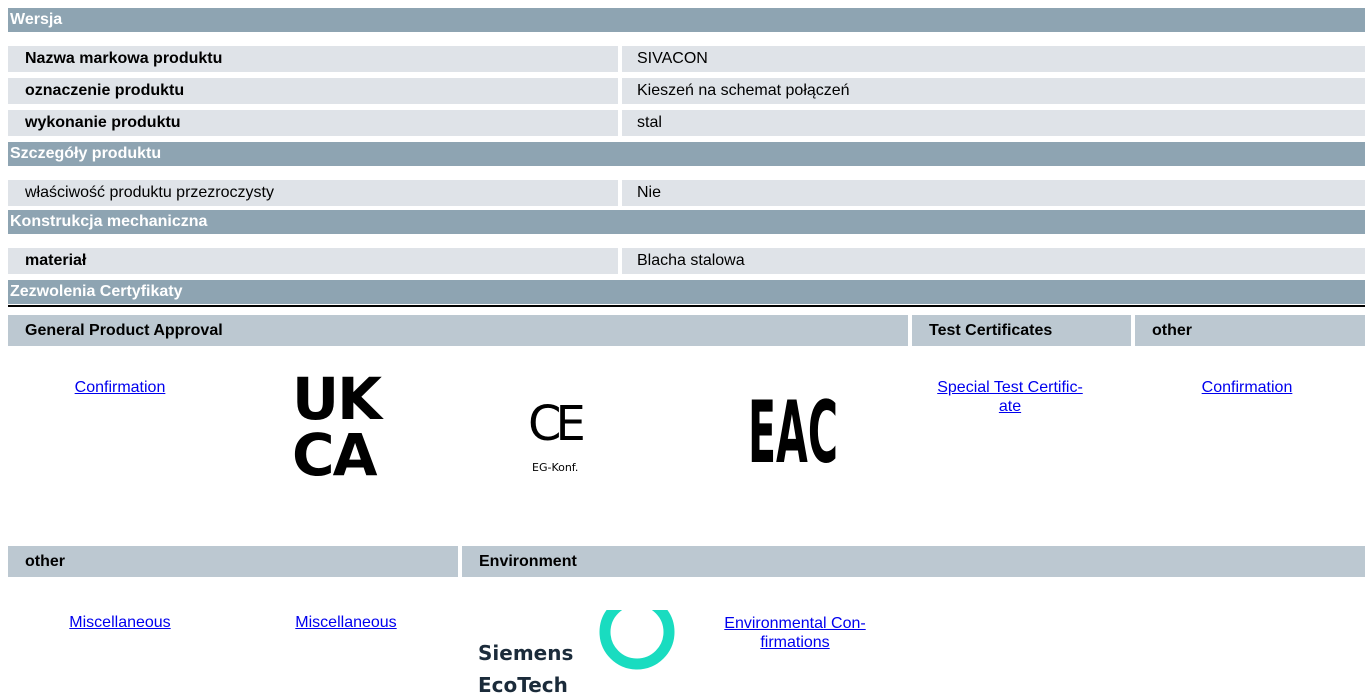  What do you see at coordinates (686, 20) in the screenshot?
I see `section-header-wersja: Wersja` at bounding box center [686, 20].